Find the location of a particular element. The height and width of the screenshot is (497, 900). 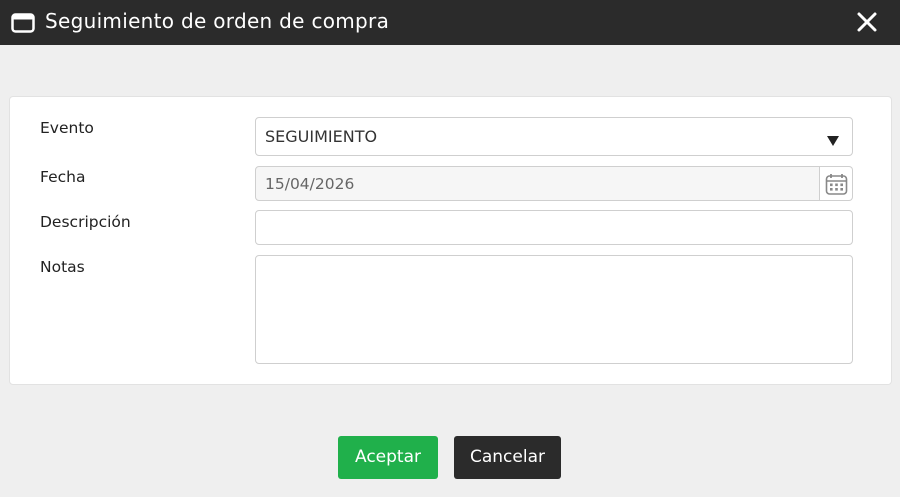

caret-down-icon is located at coordinates (833, 139).